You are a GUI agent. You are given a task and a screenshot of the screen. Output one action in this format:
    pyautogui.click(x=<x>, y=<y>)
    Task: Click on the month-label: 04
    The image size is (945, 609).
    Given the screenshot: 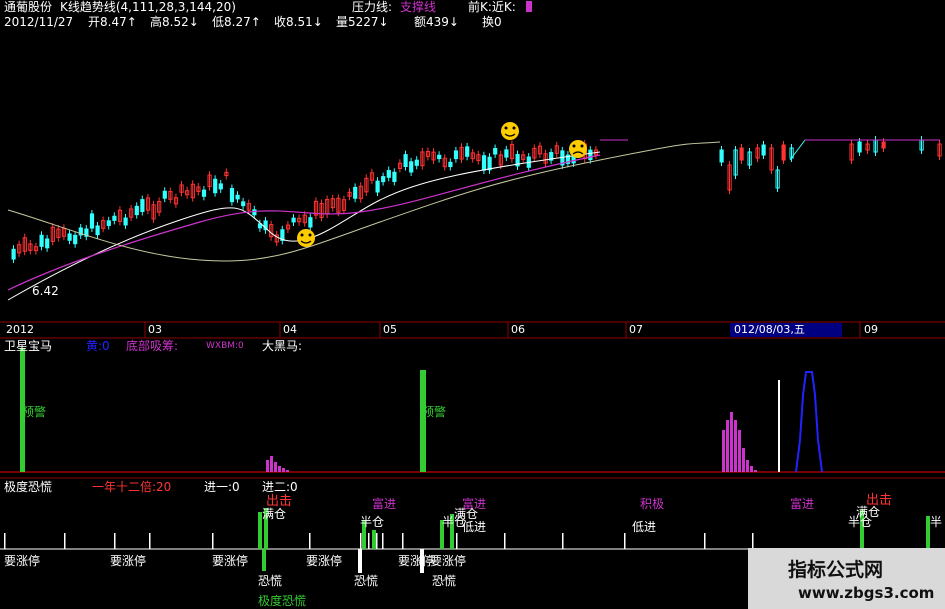 What is the action you would take?
    pyautogui.click(x=290, y=329)
    